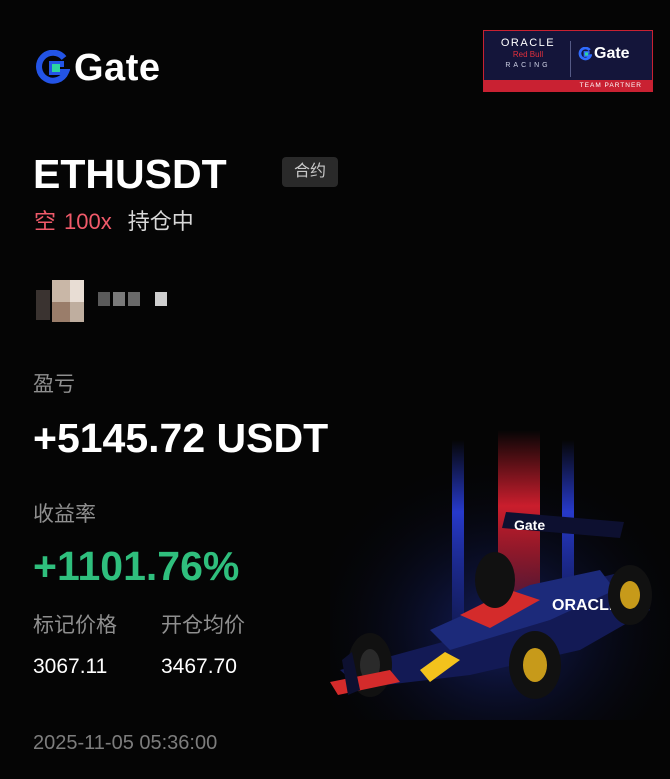 This screenshot has height=779, width=670. I want to click on mark-price-value: 3067.11, so click(70, 666).